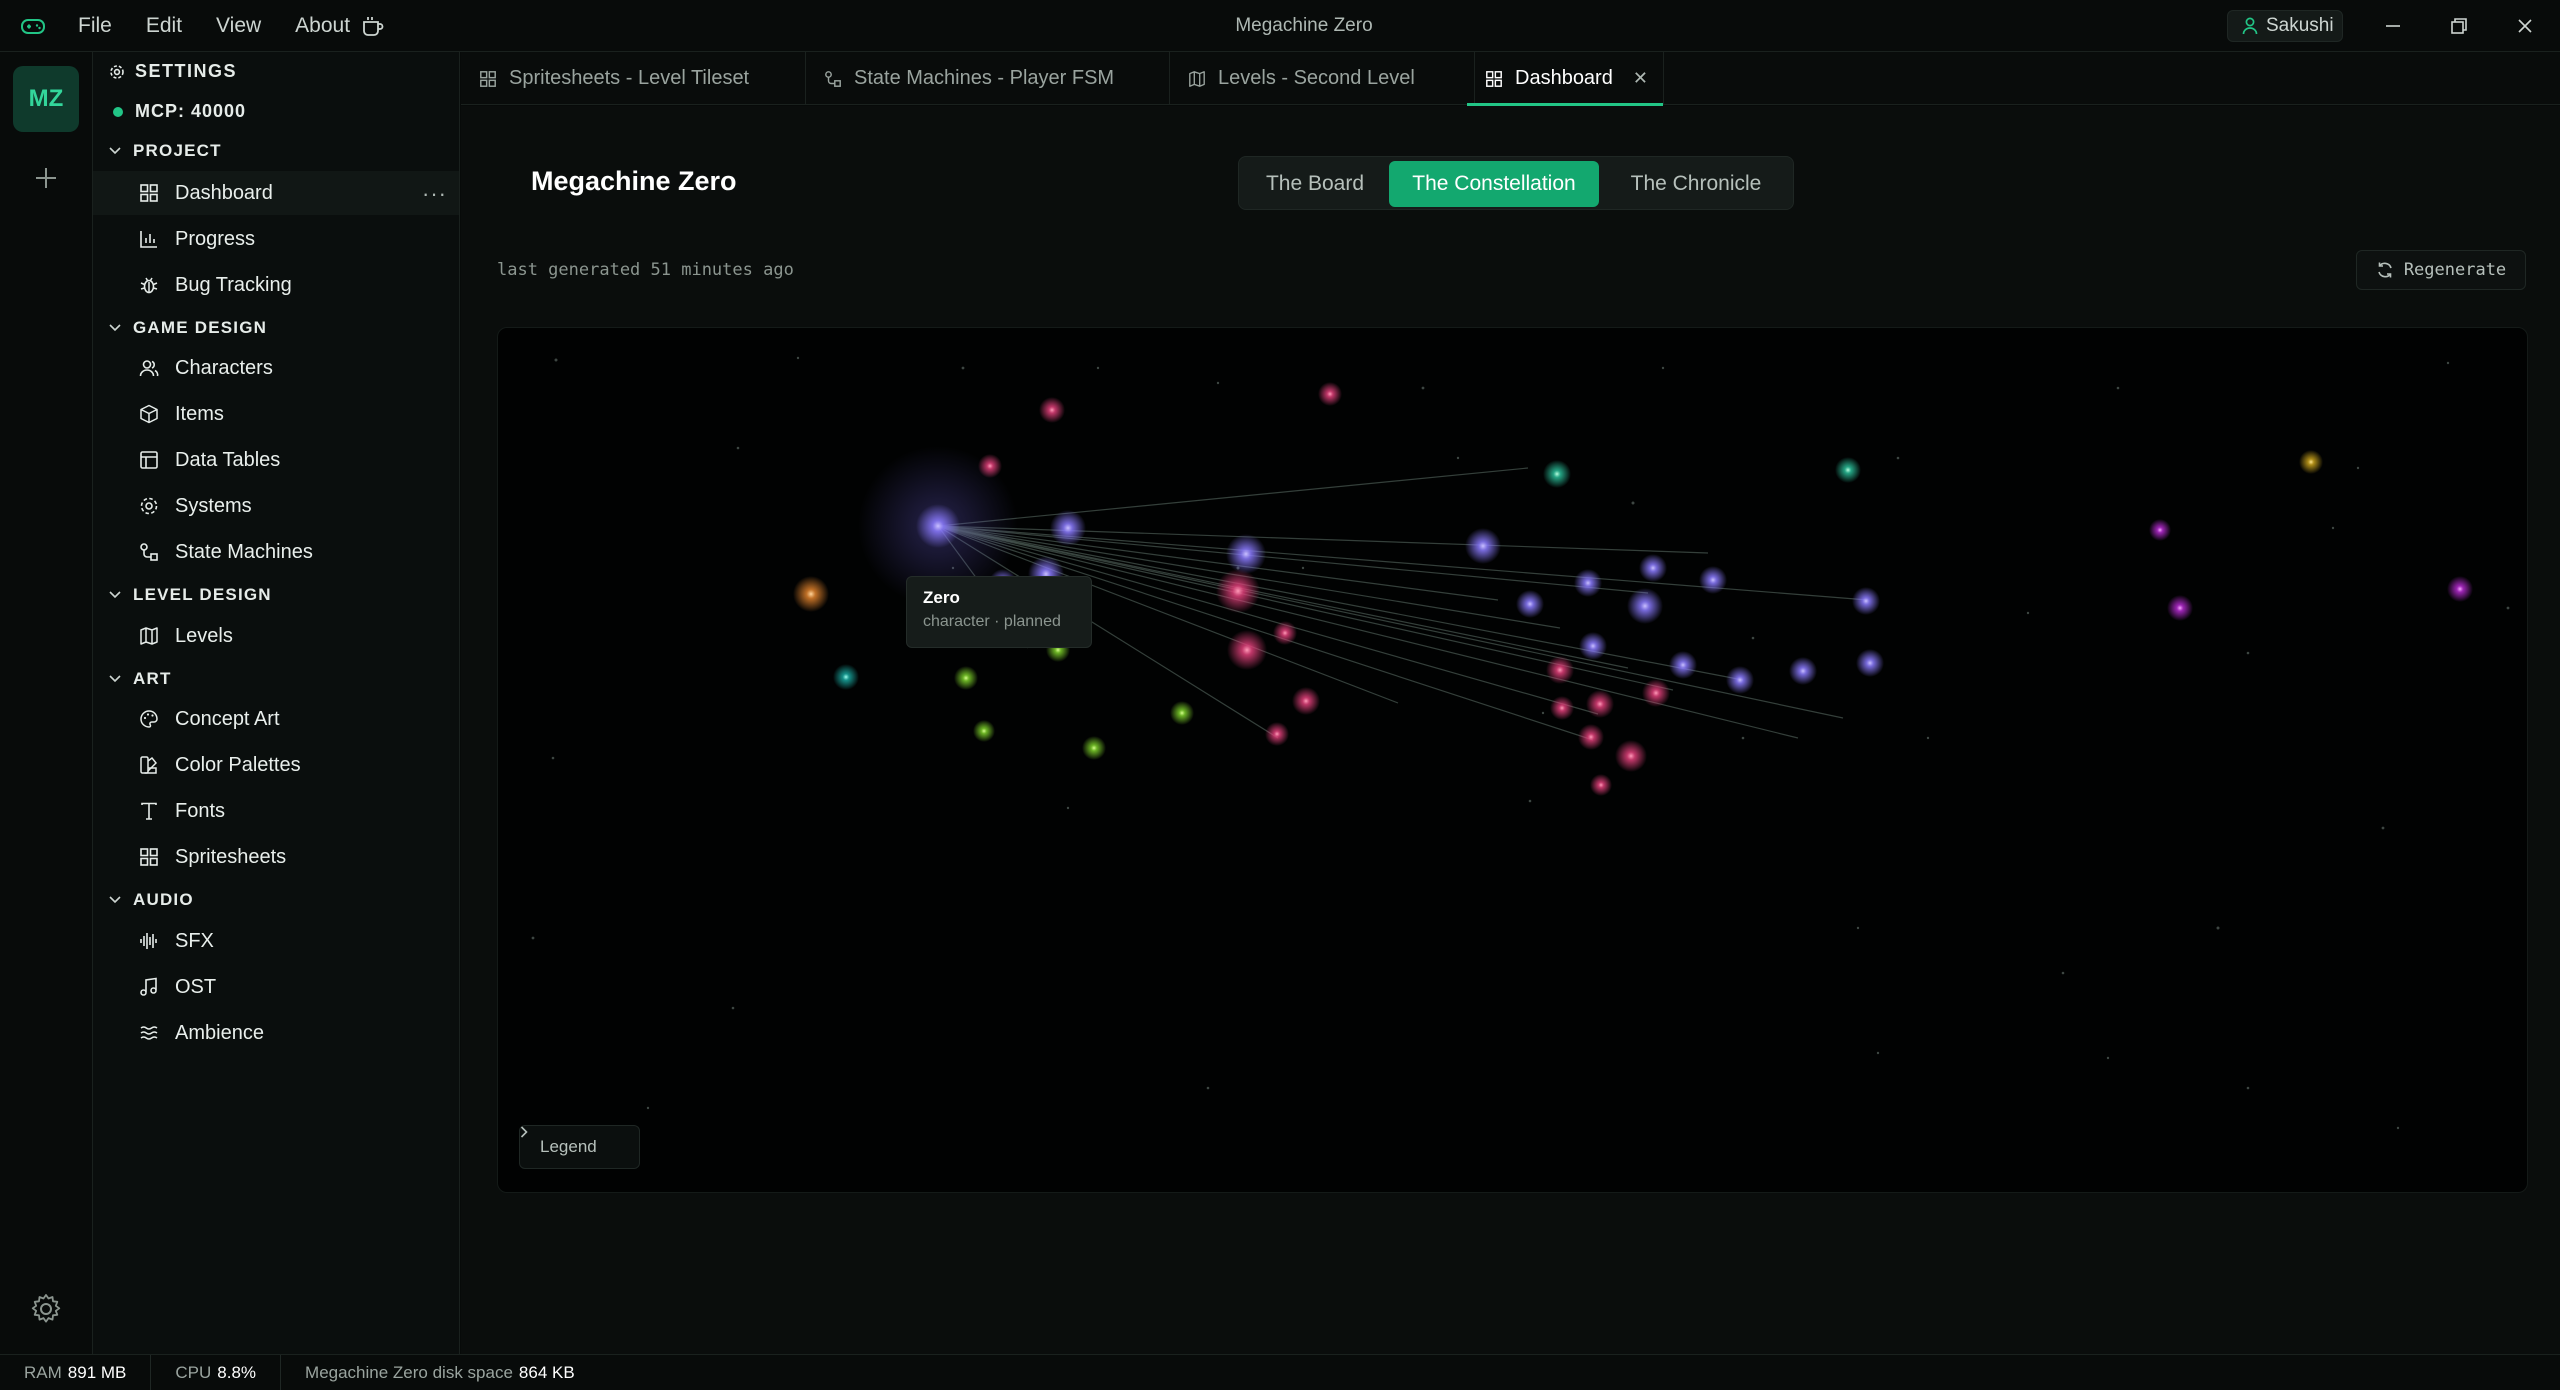 Image resolution: width=2560 pixels, height=1390 pixels. I want to click on sidebar-item-progress: Progress, so click(276, 239).